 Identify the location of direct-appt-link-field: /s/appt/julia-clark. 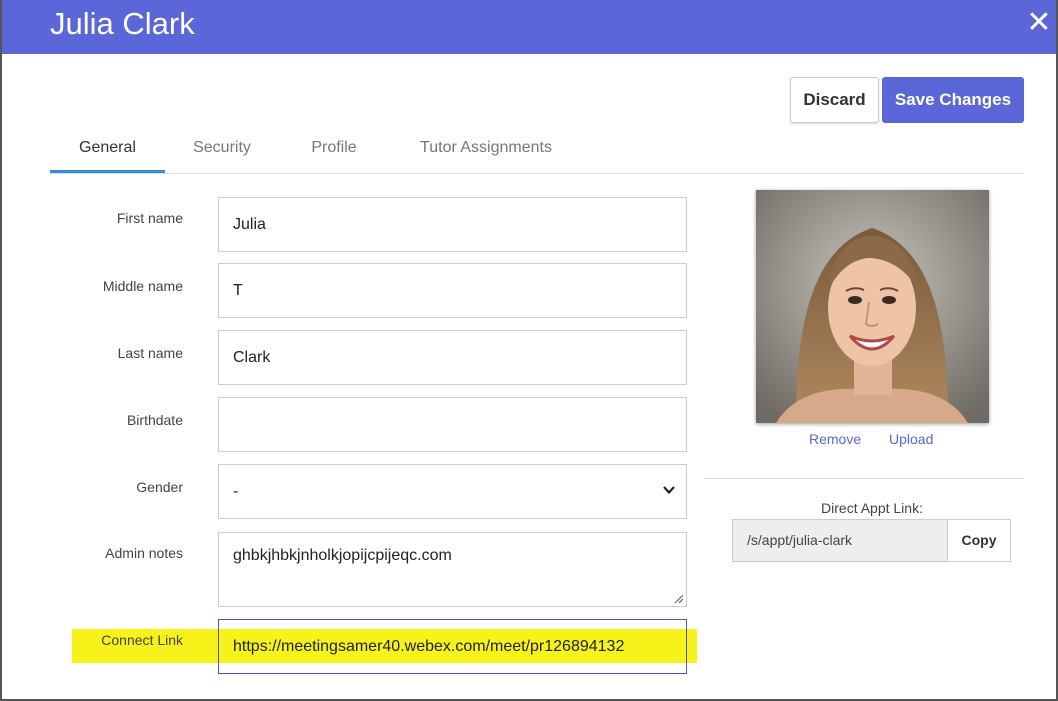
(840, 540).